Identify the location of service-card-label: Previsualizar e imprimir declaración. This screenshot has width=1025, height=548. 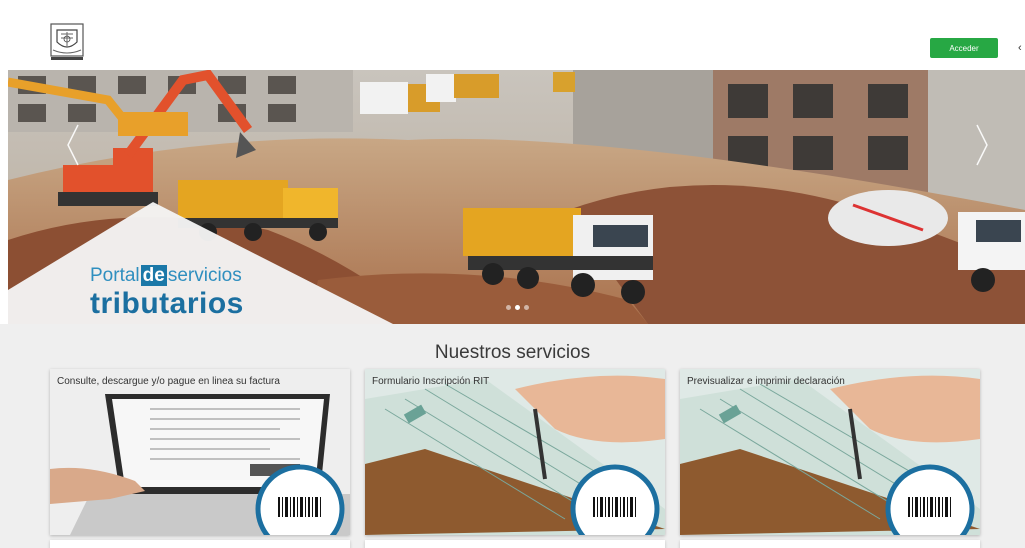
(766, 381).